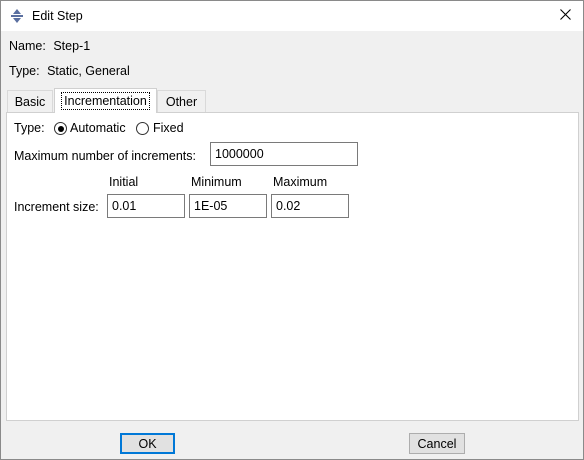  I want to click on tab-other: Other, so click(181, 101).